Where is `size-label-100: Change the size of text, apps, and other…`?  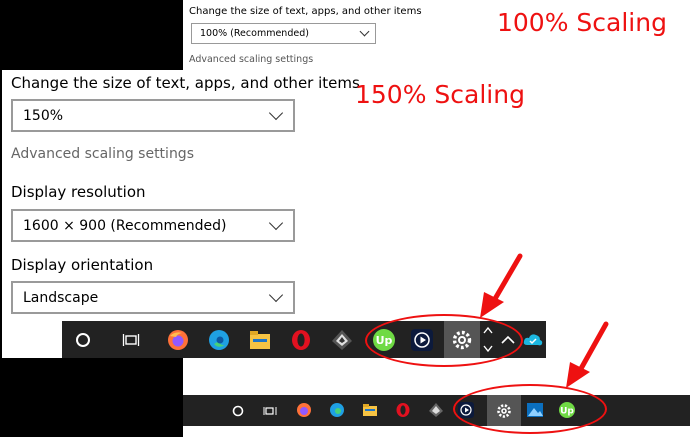
size-label-100: Change the size of text, apps, and other… is located at coordinates (305, 11).